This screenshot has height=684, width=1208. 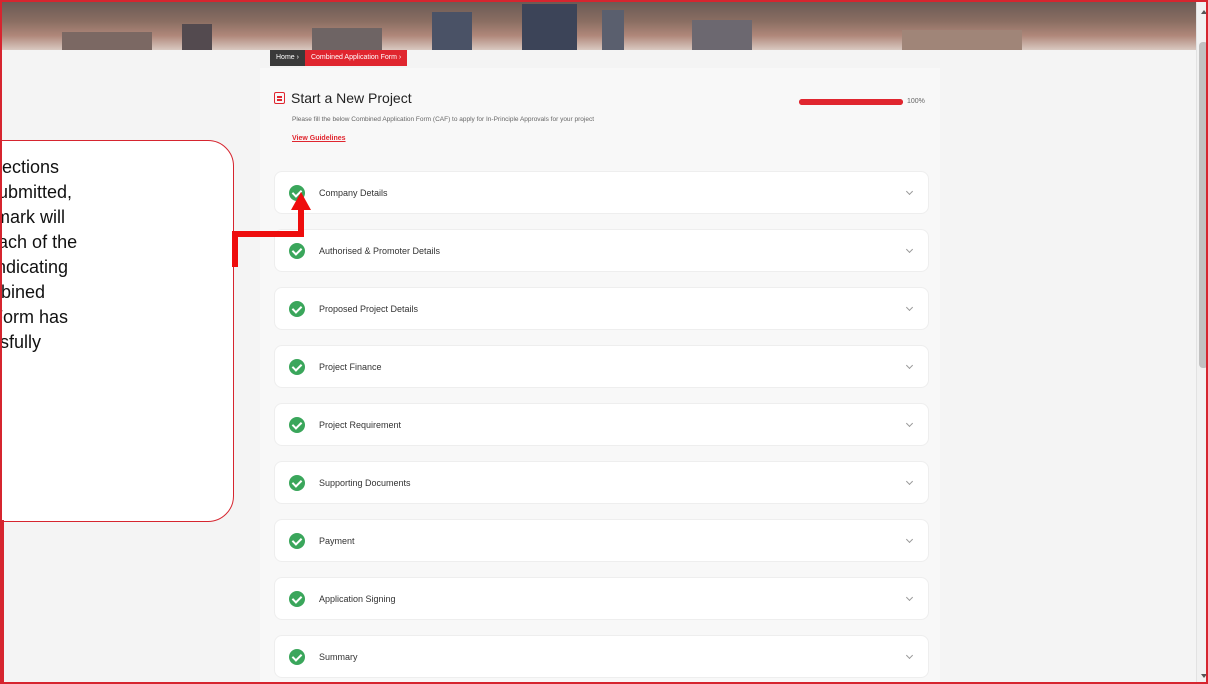 What do you see at coordinates (350, 366) in the screenshot?
I see `section-label: Project Finance` at bounding box center [350, 366].